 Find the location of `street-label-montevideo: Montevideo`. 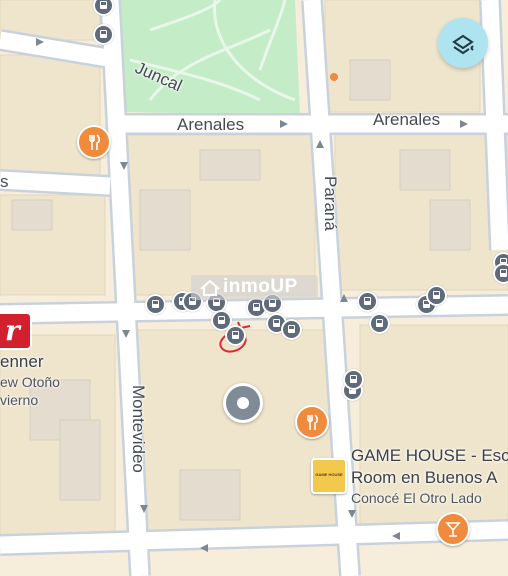

street-label-montevideo: Montevideo is located at coordinates (138, 429).